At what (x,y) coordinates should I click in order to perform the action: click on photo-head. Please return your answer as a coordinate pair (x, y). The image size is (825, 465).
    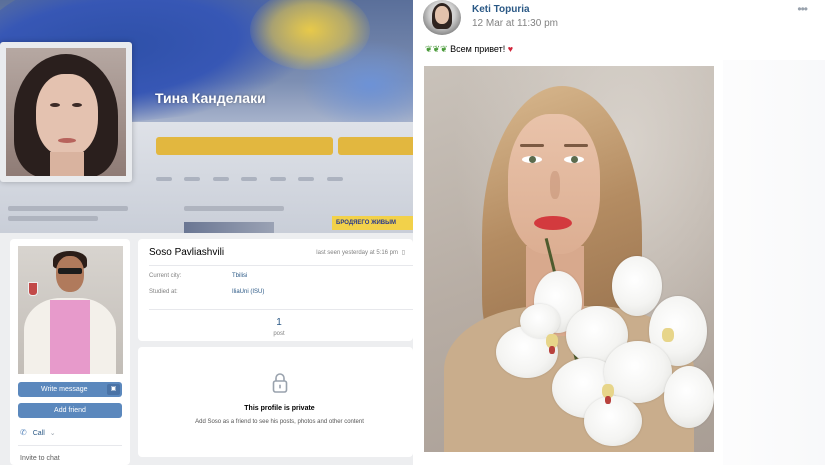
    Looking at the image, I should click on (70, 274).